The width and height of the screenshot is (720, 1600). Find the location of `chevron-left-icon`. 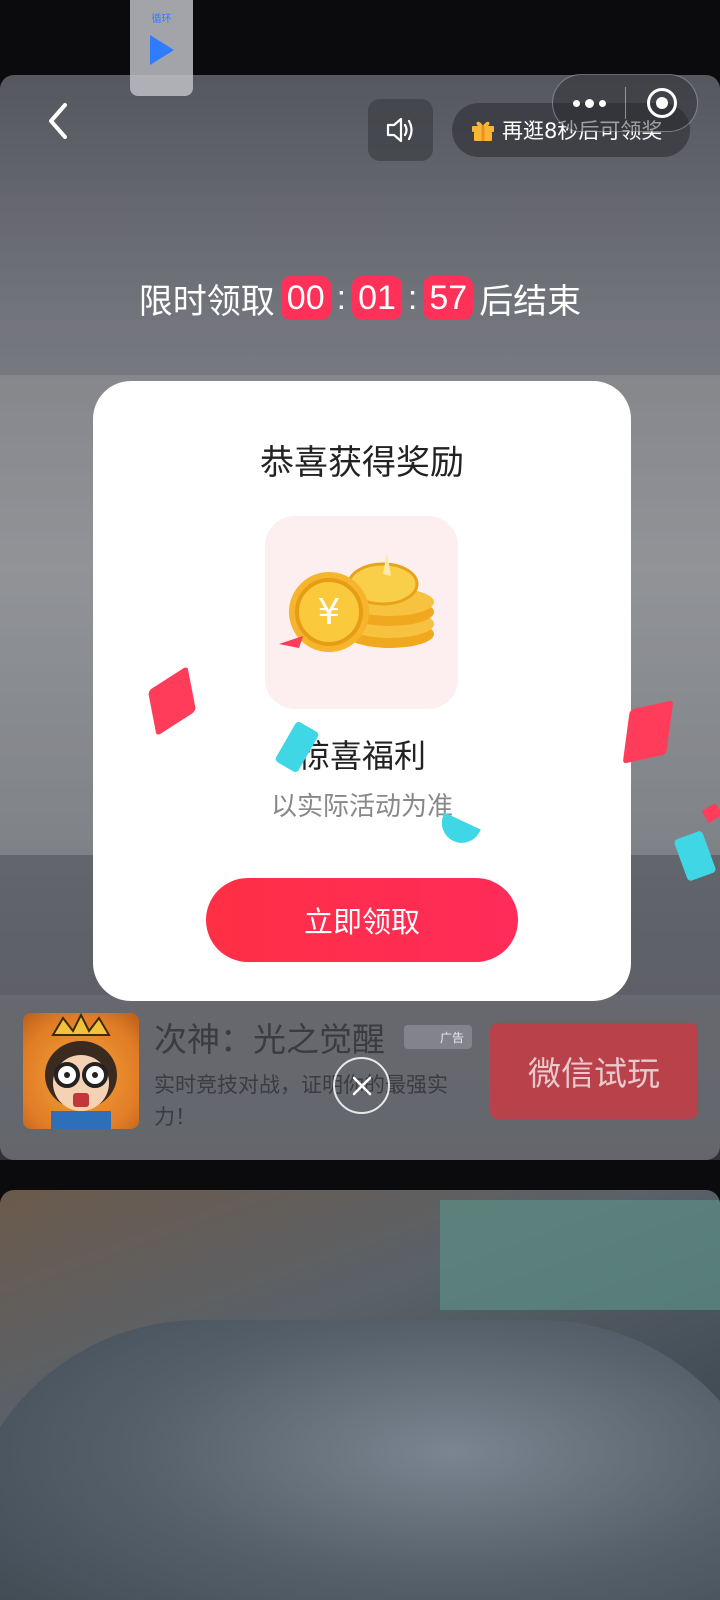

chevron-left-icon is located at coordinates (58, 121).